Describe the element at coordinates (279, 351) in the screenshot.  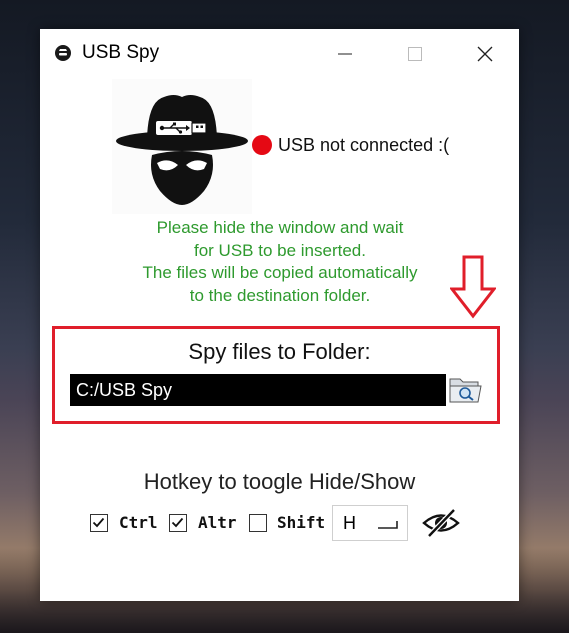
I see `folder-label: Spy files to Folder:` at that location.